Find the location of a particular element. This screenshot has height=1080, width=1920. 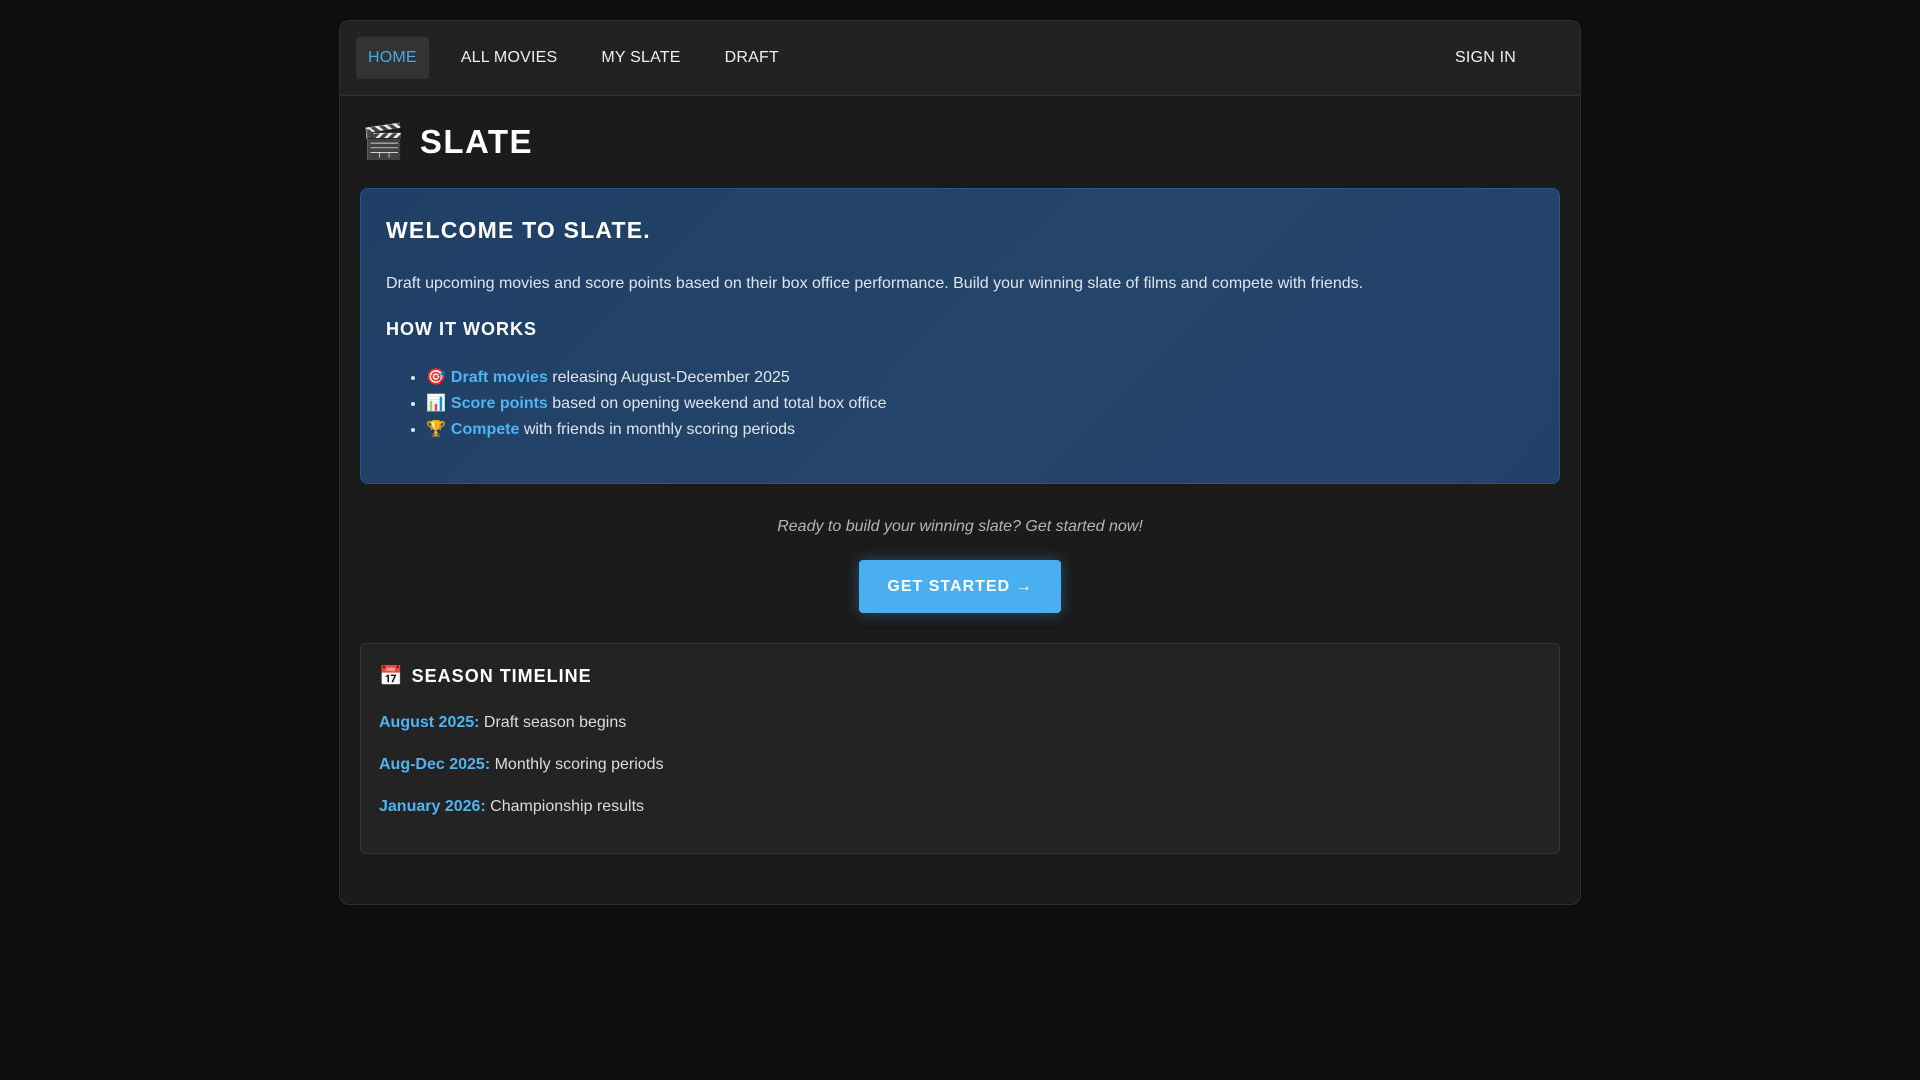

step-text: releasing August-December 2025 is located at coordinates (668, 377).